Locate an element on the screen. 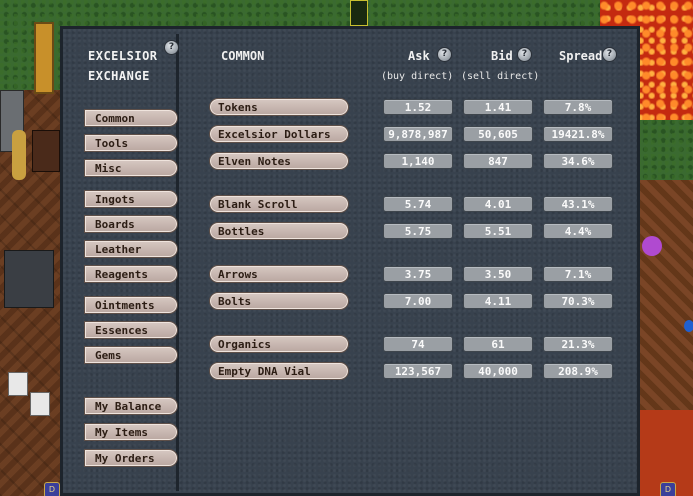 The image size is (693, 496). ask-column-header: Ask is located at coordinates (419, 56).